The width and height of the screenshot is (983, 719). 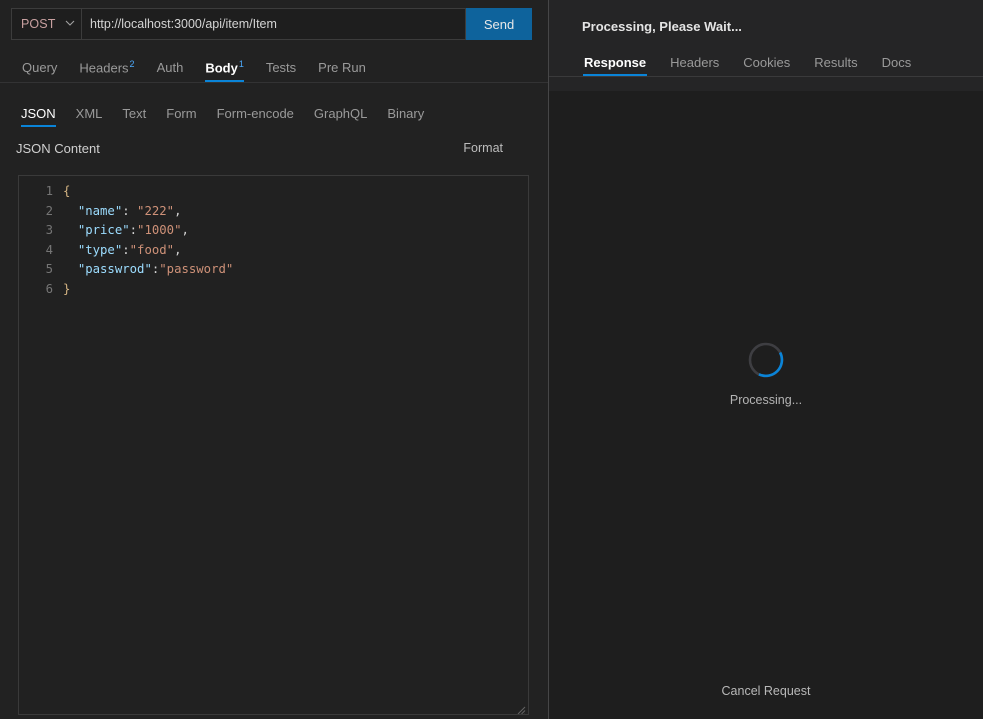 What do you see at coordinates (483, 148) in the screenshot?
I see `format-button: Format` at bounding box center [483, 148].